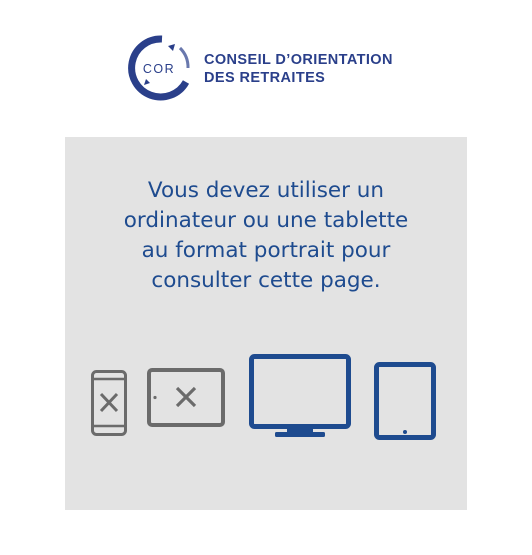 Image resolution: width=532 pixels, height=555 pixels. What do you see at coordinates (298, 60) in the screenshot?
I see `logo-name-line1: CONSEIL D’ORIENTATION` at bounding box center [298, 60].